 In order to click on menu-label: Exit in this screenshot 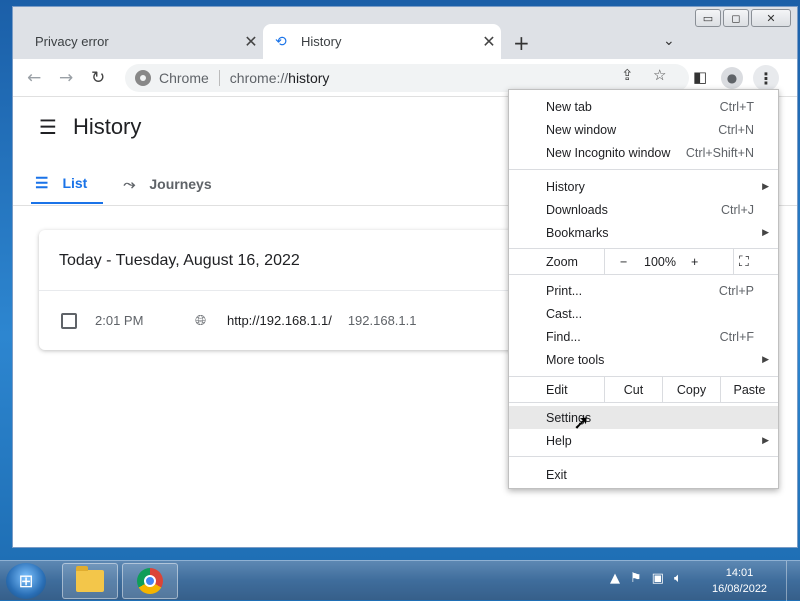, I will do `click(556, 474)`.